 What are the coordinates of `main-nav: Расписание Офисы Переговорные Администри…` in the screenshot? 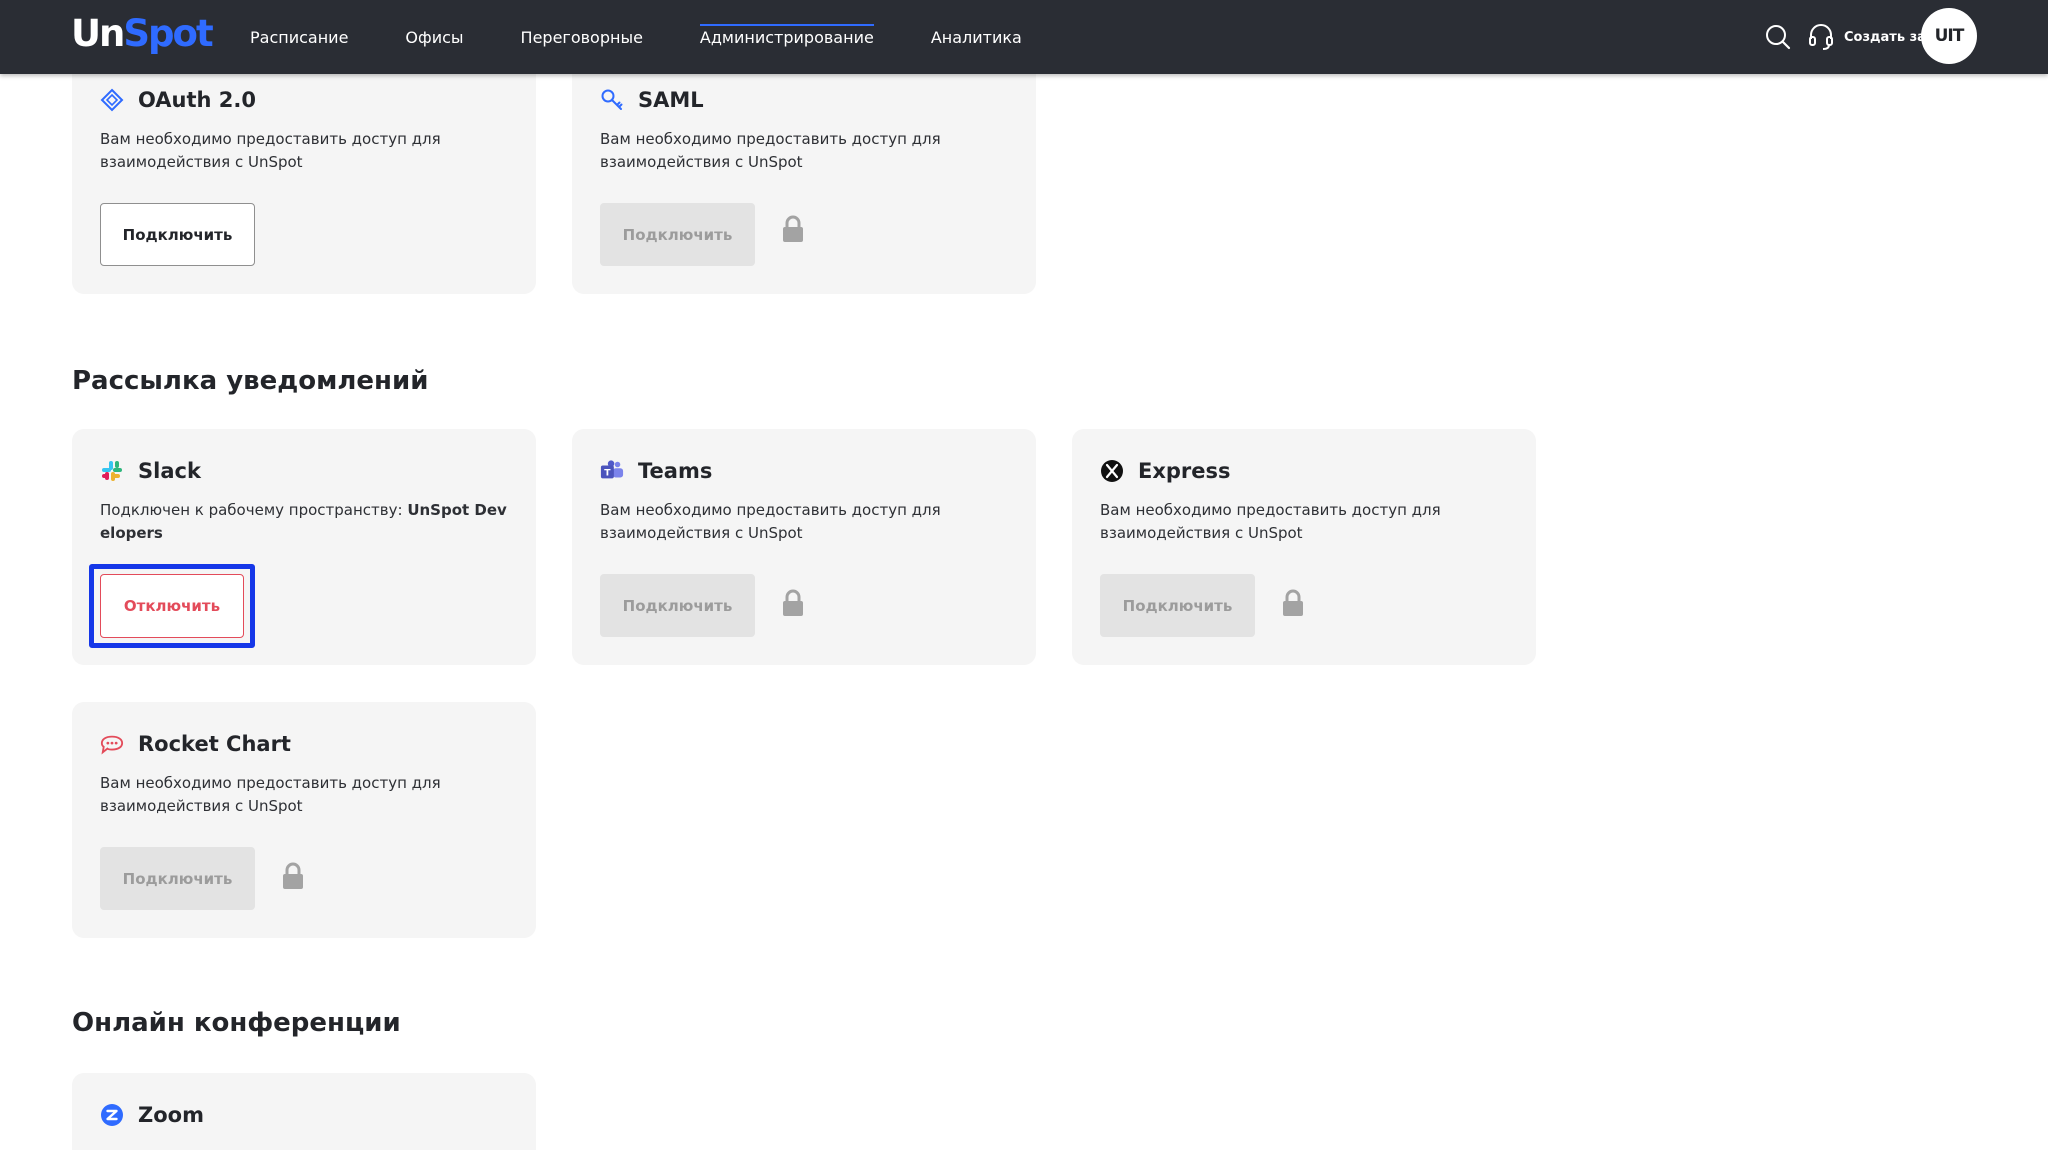 It's located at (664, 37).